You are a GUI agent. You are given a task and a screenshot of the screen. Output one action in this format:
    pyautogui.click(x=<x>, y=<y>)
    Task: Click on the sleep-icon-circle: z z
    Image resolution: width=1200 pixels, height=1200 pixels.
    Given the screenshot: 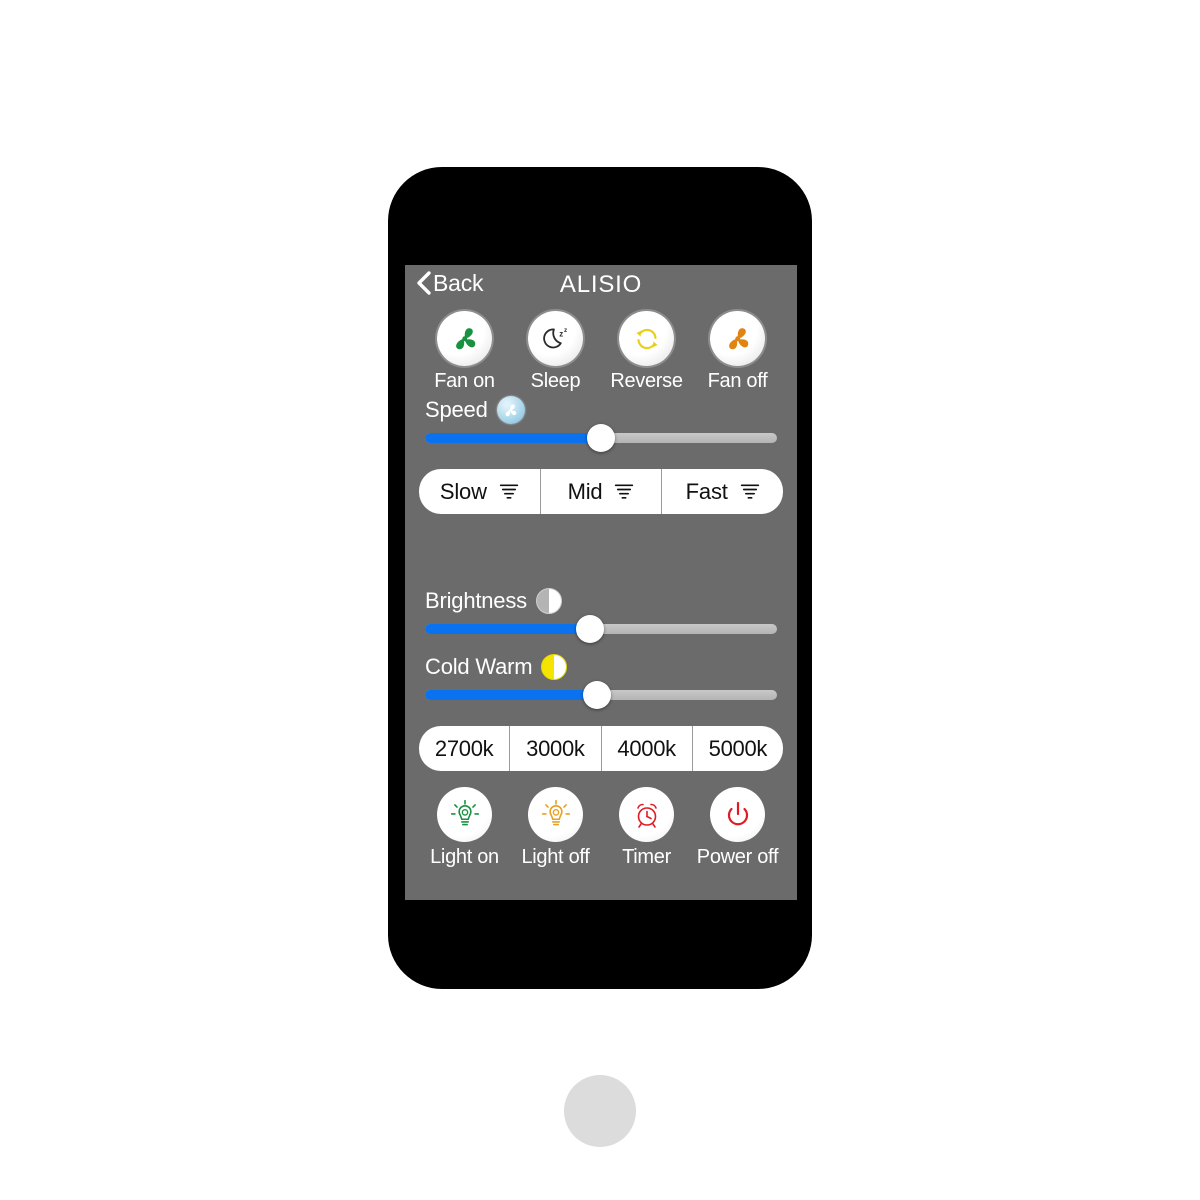 What is the action you would take?
    pyautogui.click(x=555, y=338)
    